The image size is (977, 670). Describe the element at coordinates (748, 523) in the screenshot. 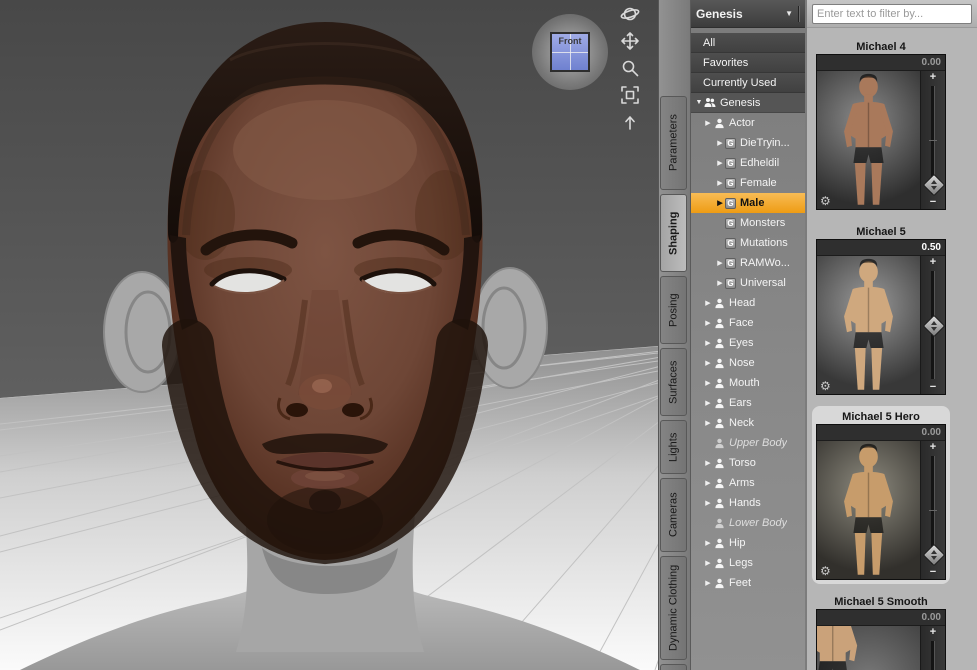

I see `tree-item-lower-body: Lower Body` at that location.